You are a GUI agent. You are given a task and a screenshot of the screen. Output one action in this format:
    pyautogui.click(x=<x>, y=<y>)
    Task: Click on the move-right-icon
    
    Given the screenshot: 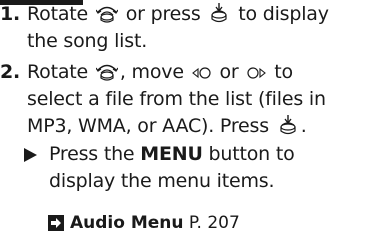 What is the action you would take?
    pyautogui.click(x=257, y=73)
    